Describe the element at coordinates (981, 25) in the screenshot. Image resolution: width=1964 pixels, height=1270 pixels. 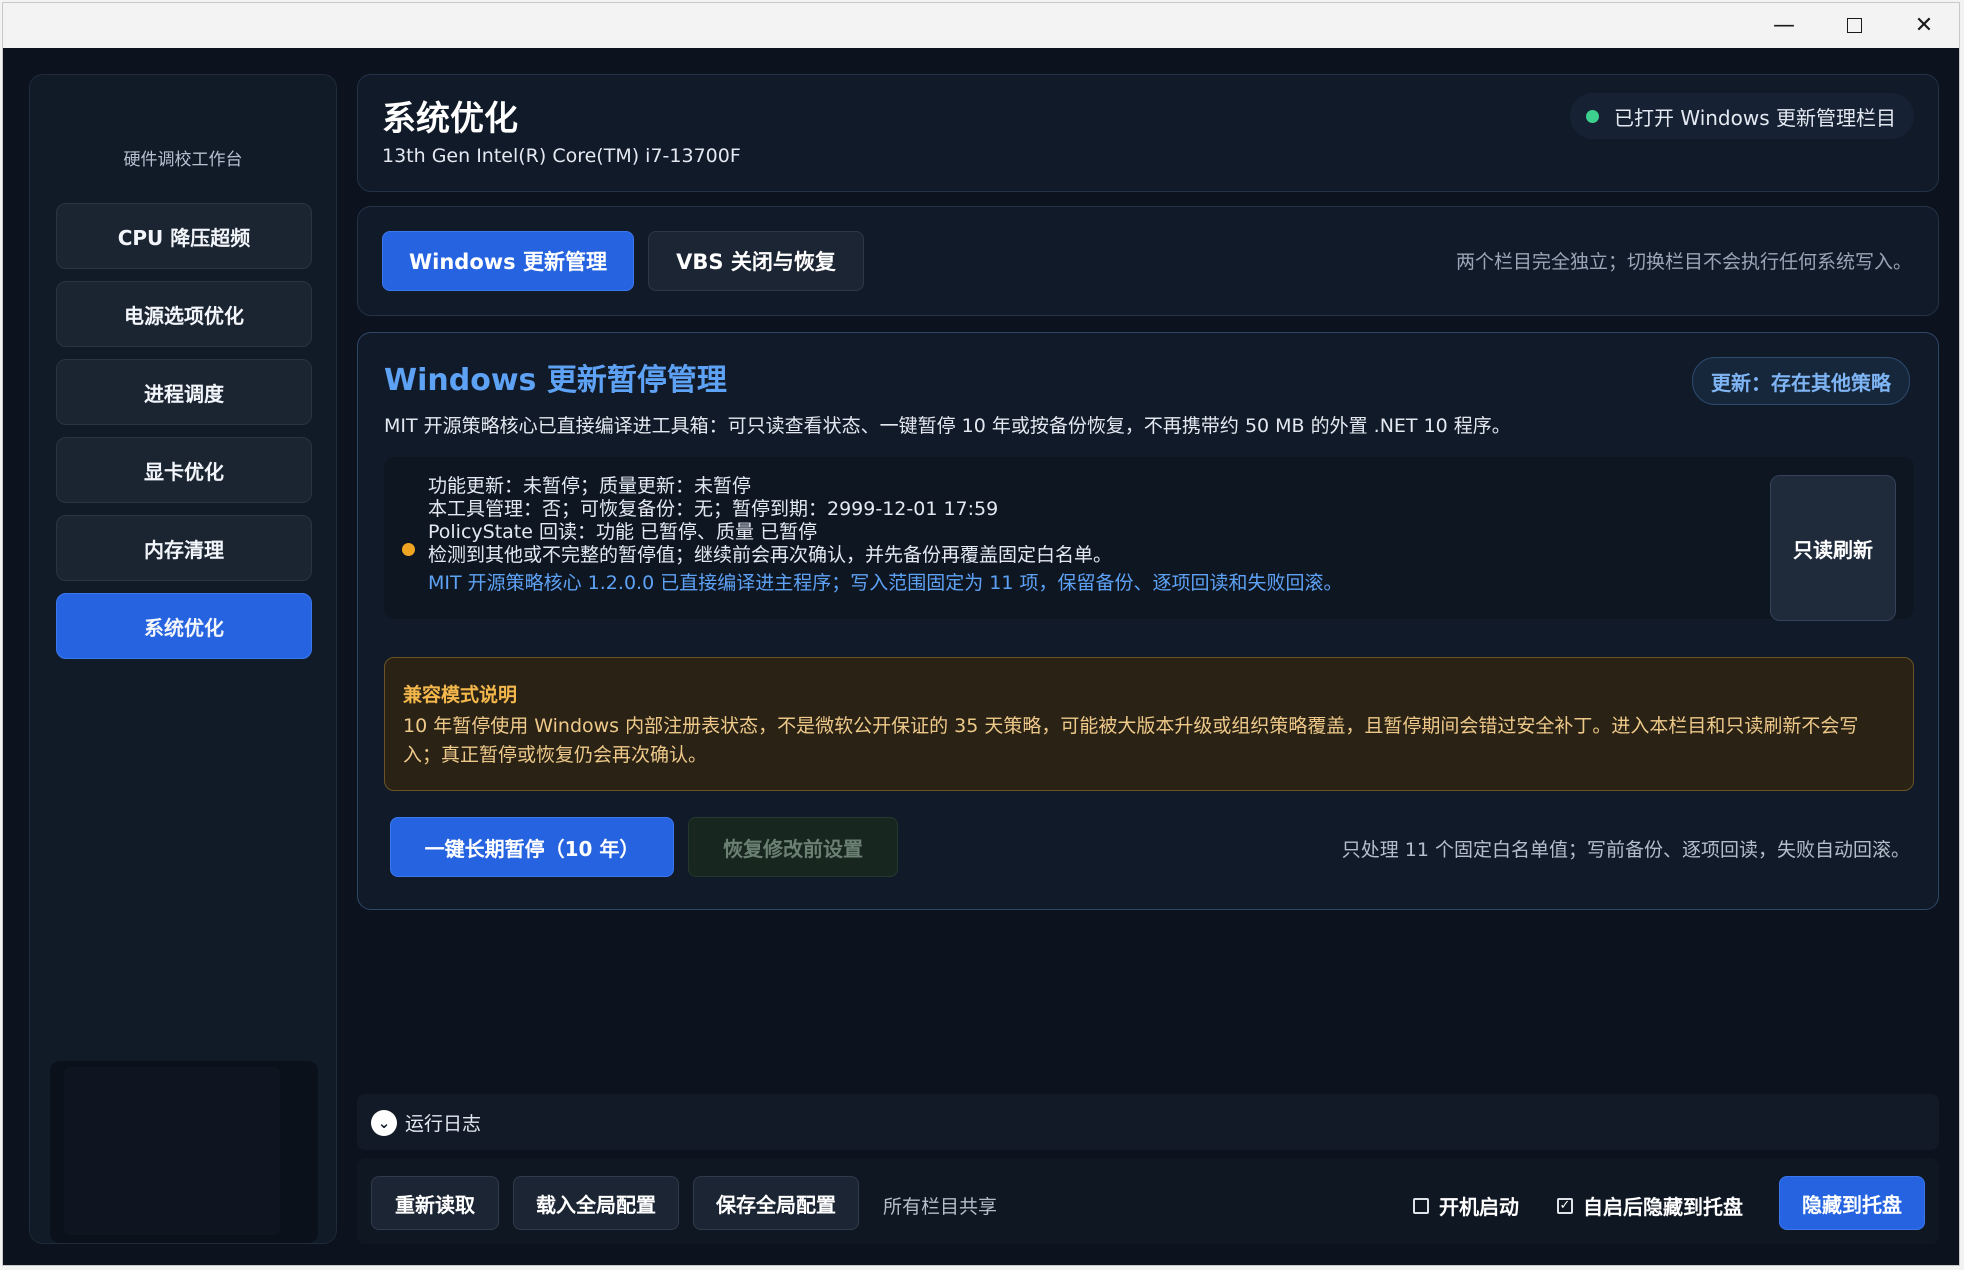
I see `title-bar: — ✕` at that location.